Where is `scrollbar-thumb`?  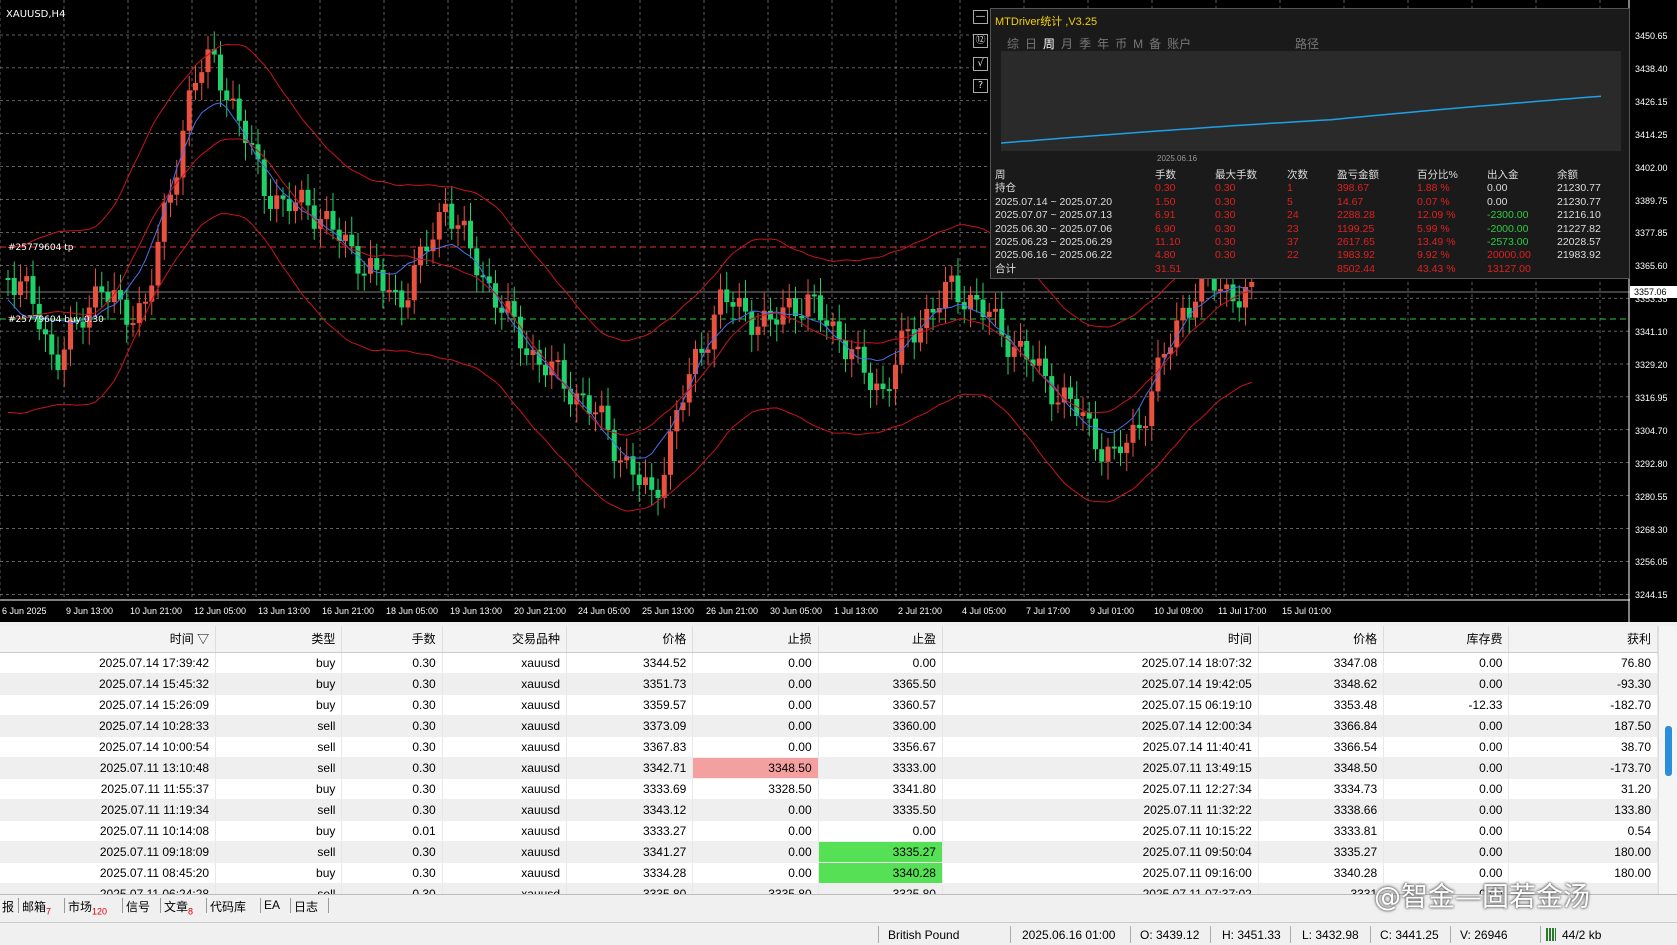 scrollbar-thumb is located at coordinates (1668, 751).